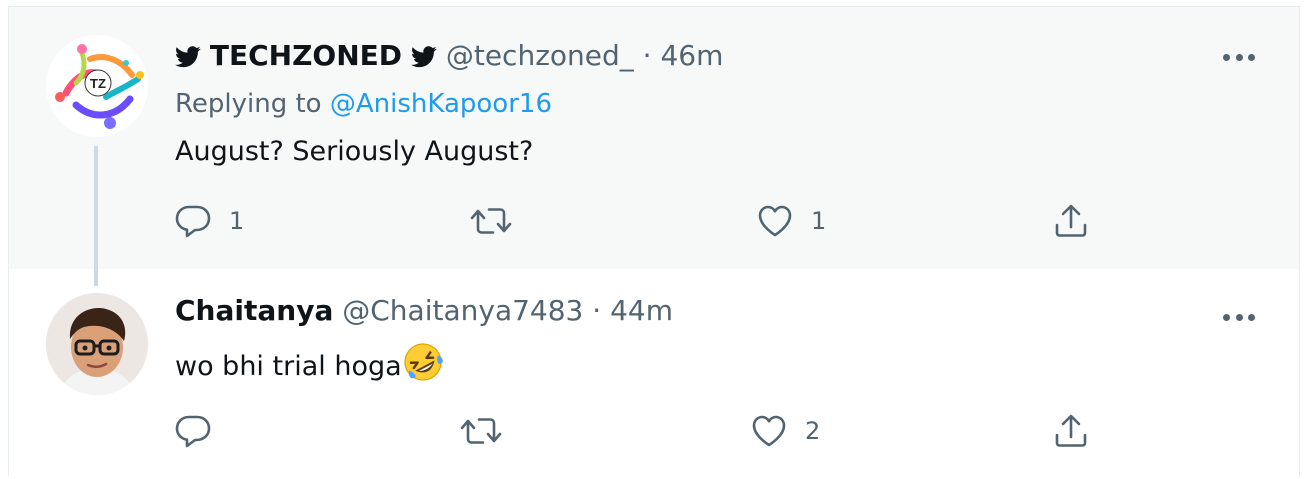 Image resolution: width=1307 pixels, height=479 pixels. What do you see at coordinates (813, 431) in the screenshot?
I see `like-count: 2` at bounding box center [813, 431].